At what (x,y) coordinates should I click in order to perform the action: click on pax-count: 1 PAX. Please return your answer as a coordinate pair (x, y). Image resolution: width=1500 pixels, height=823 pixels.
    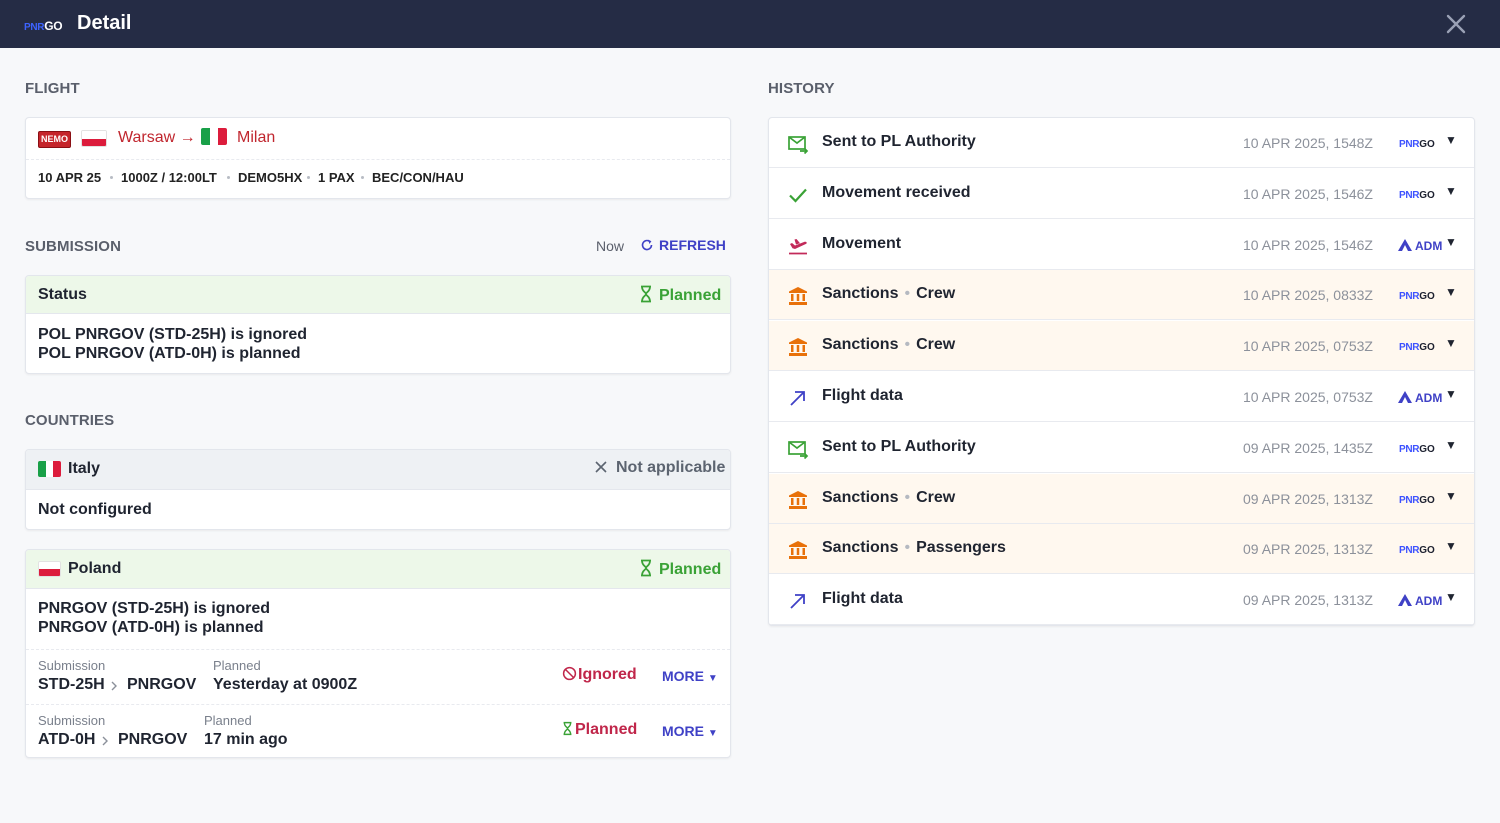
    Looking at the image, I should click on (336, 177).